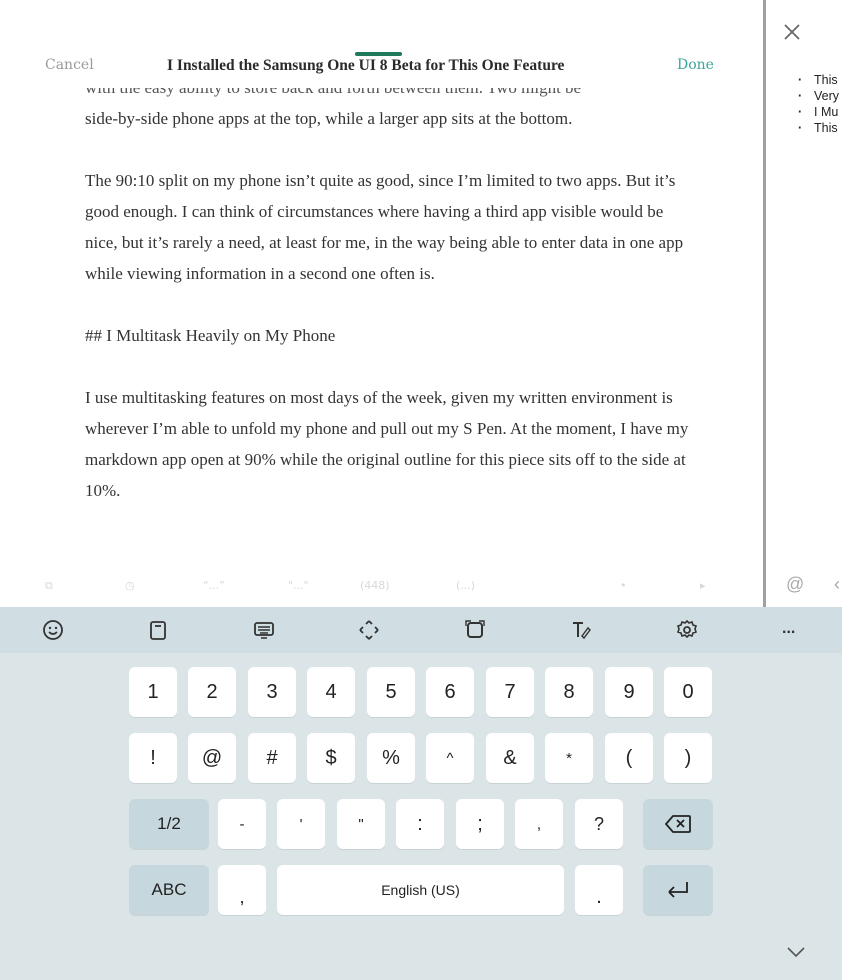 This screenshot has height=980, width=842. What do you see at coordinates (795, 584) in the screenshot?
I see `at-icon: @` at bounding box center [795, 584].